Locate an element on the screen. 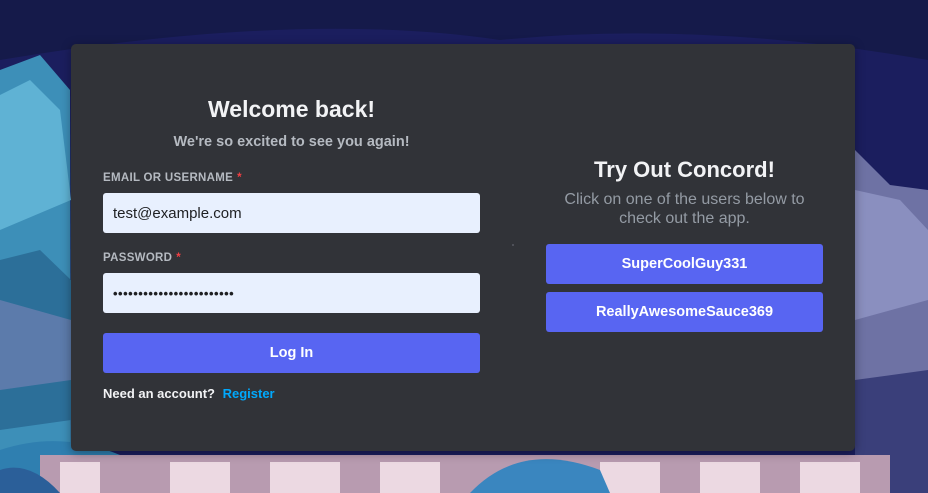 This screenshot has width=928, height=493. login-subtitle: We're so excited to see you again! is located at coordinates (291, 142).